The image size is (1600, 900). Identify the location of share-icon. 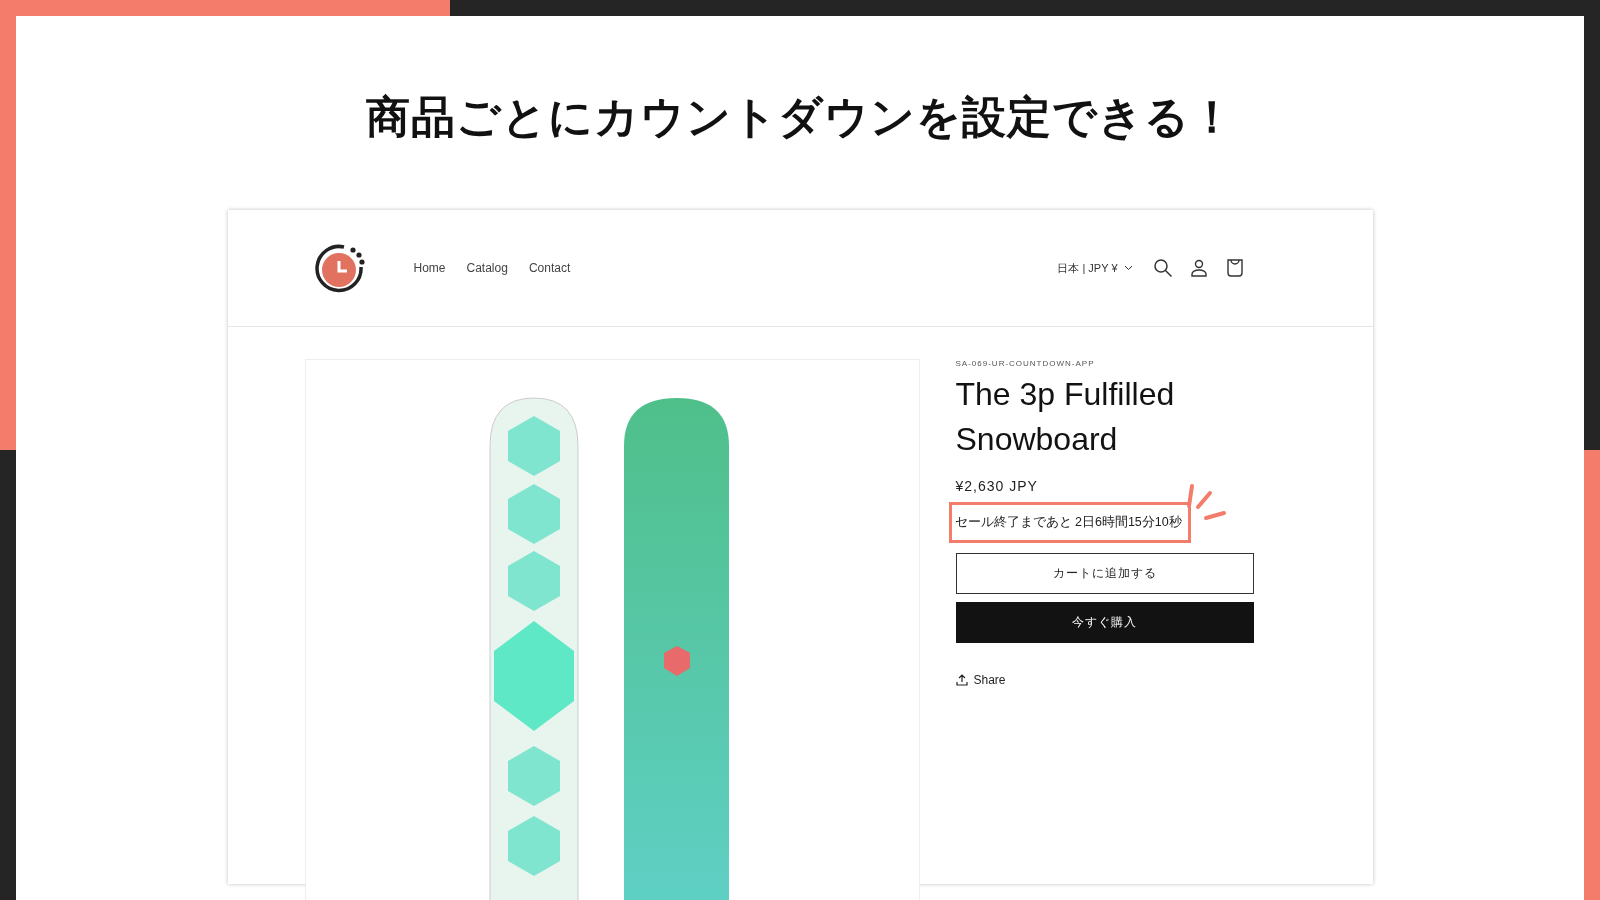
(961, 680).